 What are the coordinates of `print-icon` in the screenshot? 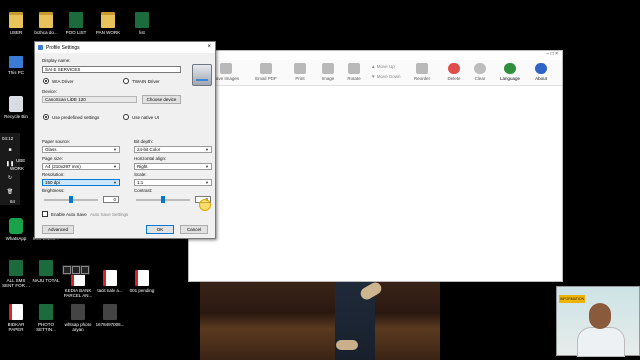 It's located at (300, 68).